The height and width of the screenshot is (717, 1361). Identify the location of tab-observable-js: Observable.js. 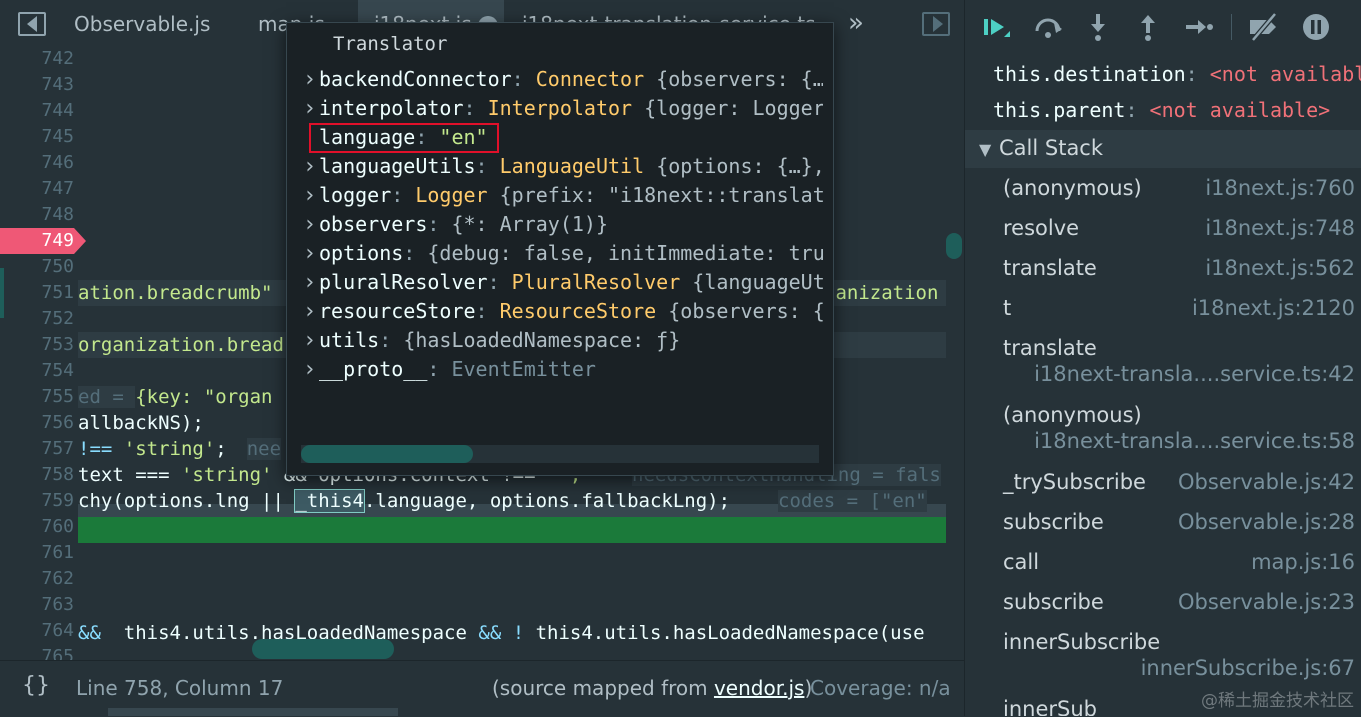
(142, 24).